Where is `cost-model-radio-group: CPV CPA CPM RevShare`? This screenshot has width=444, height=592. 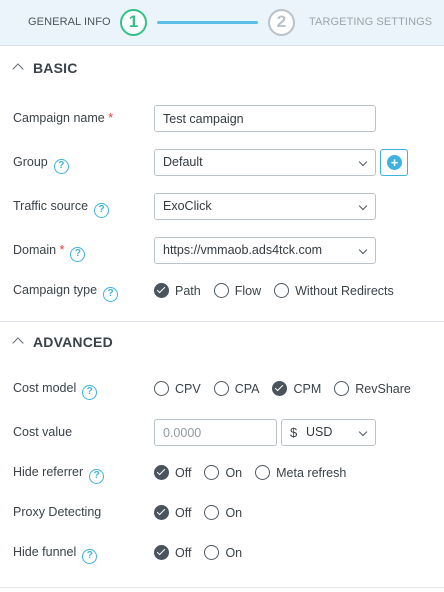 cost-model-radio-group: CPV CPA CPM RevShare is located at coordinates (289, 388).